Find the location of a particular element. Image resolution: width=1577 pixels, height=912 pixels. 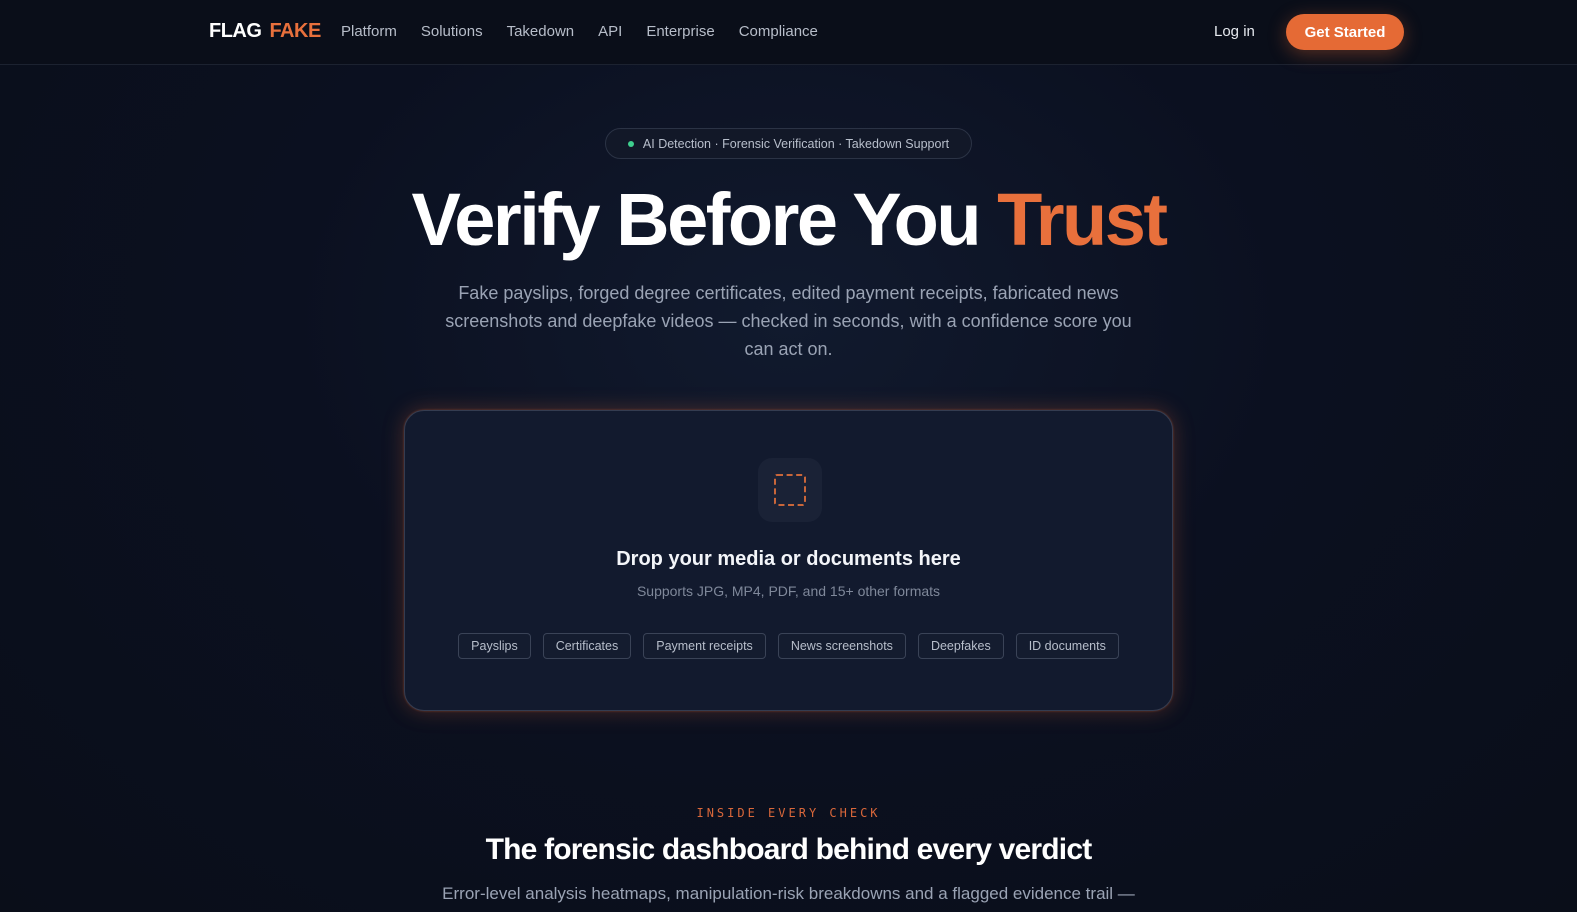

brand-logo: FLAG FAKE is located at coordinates (265, 31).